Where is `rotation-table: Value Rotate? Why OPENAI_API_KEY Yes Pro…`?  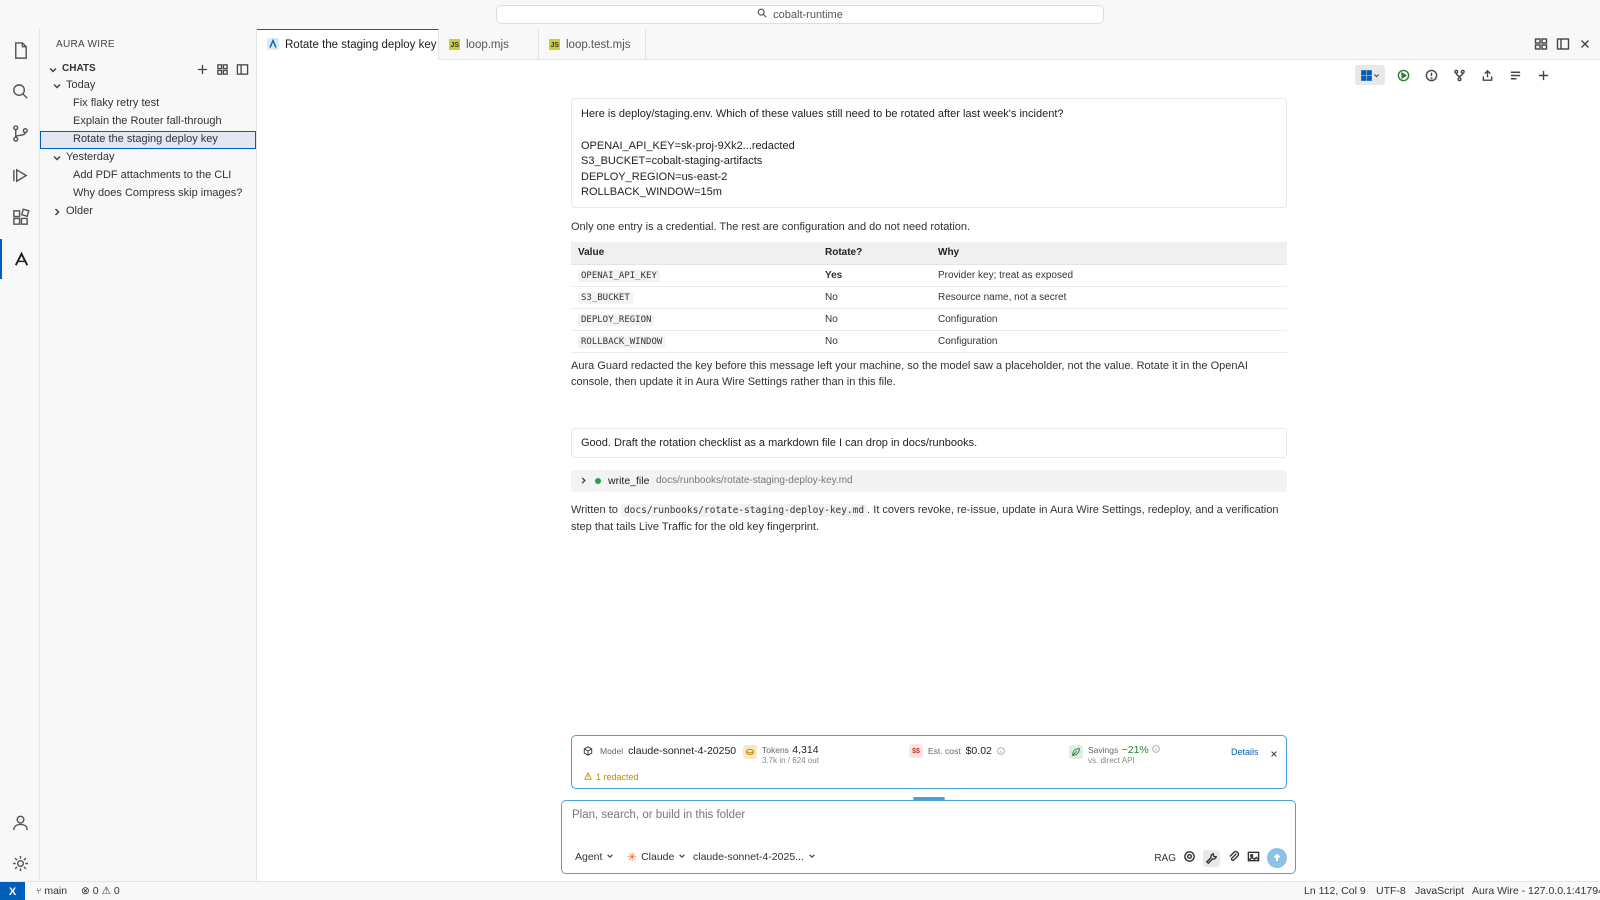 rotation-table: Value Rotate? Why OPENAI_API_KEY Yes Pro… is located at coordinates (929, 297).